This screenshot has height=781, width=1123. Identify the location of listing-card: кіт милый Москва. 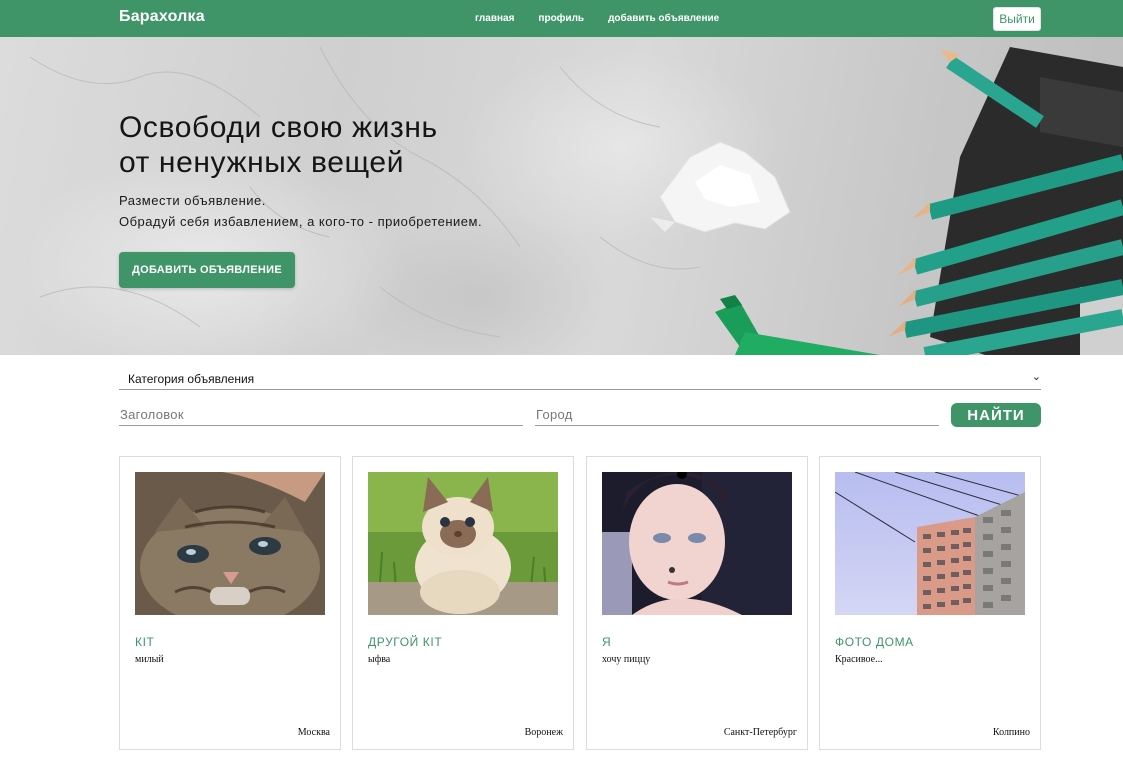
(230, 603).